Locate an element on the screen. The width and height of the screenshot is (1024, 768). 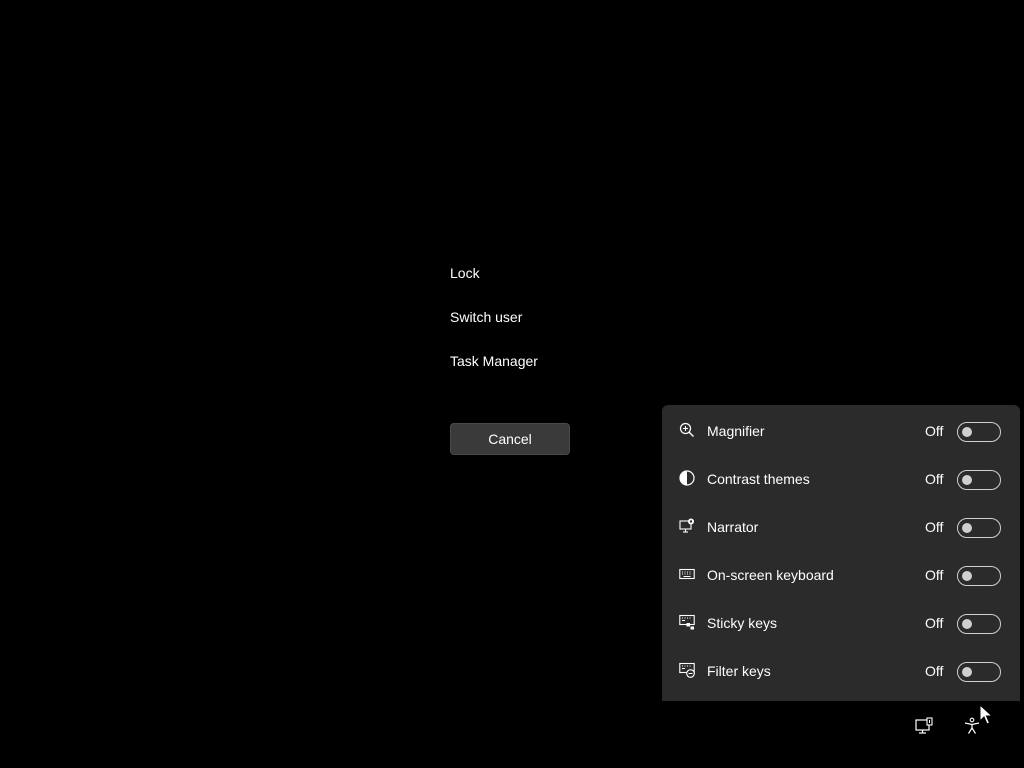
accessibility-item-magnifier: Magnifier Off is located at coordinates (841, 431).